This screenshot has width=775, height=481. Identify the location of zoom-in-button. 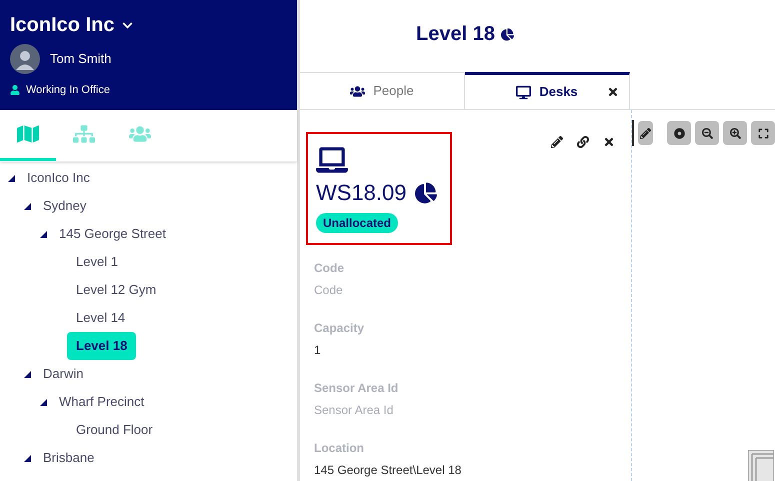
(735, 133).